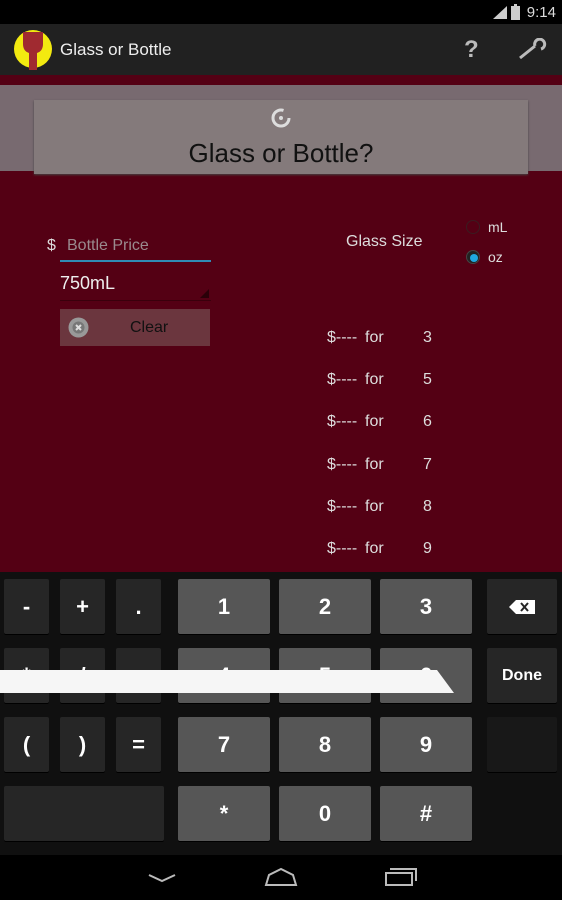 This screenshot has height=900, width=562. I want to click on key: 8, so click(325, 744).